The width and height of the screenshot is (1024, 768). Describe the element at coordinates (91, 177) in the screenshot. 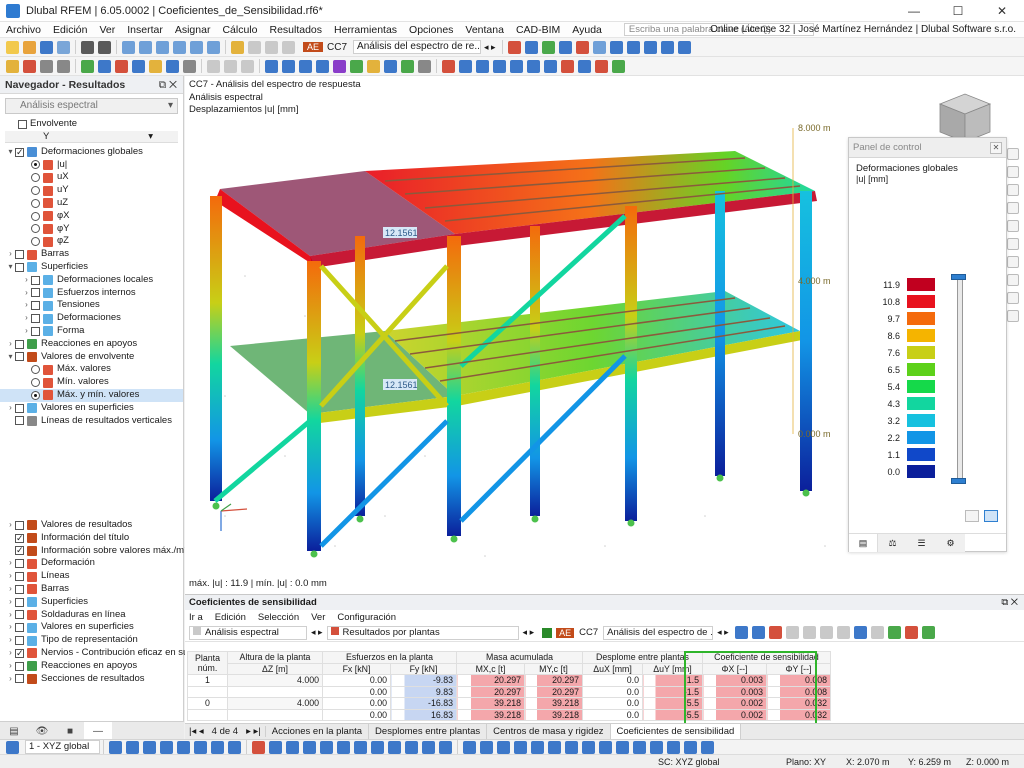

I see `tree-item: uX` at that location.